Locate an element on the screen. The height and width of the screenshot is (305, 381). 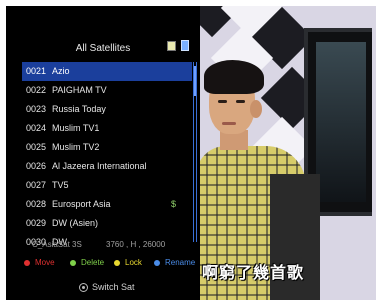
channel-row: 0021 Azio is located at coordinates (107, 71).